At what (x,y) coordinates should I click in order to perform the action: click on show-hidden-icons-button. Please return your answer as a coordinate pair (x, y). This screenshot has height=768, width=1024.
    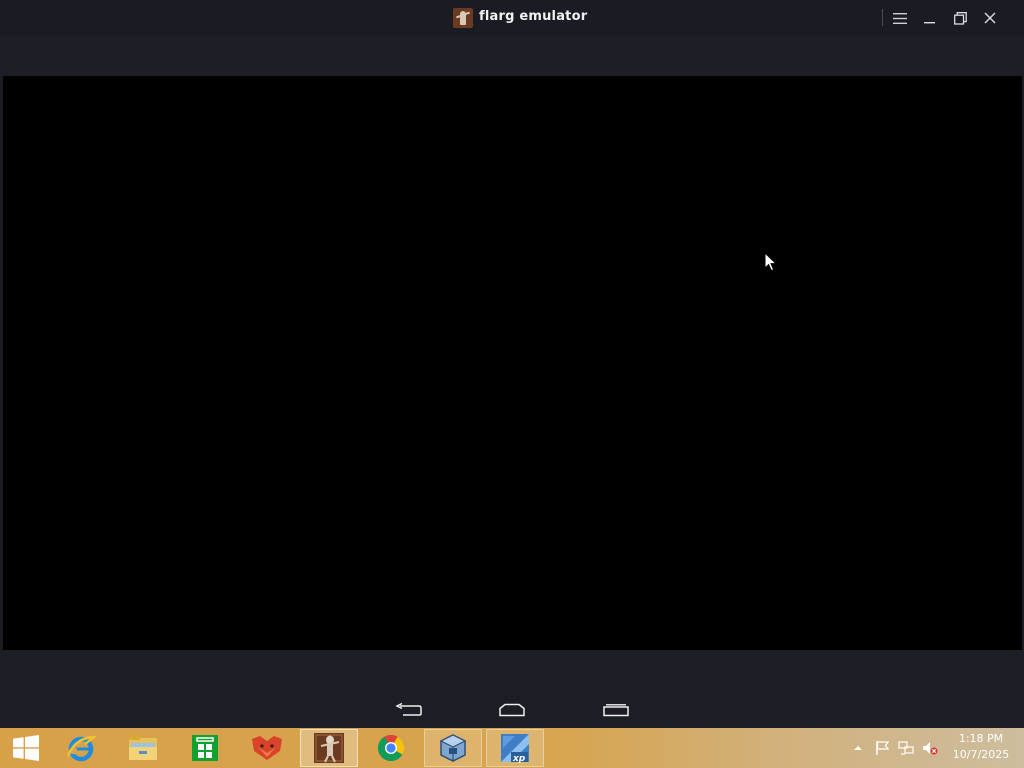
    Looking at the image, I should click on (858, 748).